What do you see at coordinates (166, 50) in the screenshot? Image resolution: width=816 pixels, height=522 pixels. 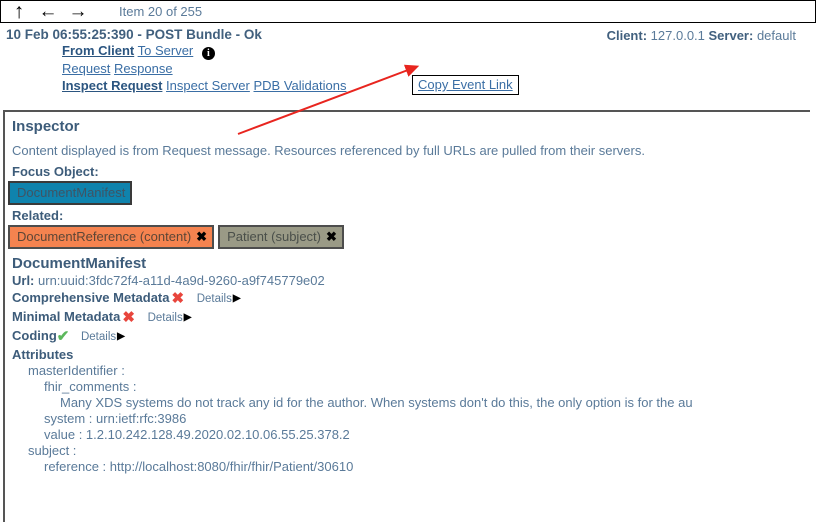 I see `link-to-server: To Server` at bounding box center [166, 50].